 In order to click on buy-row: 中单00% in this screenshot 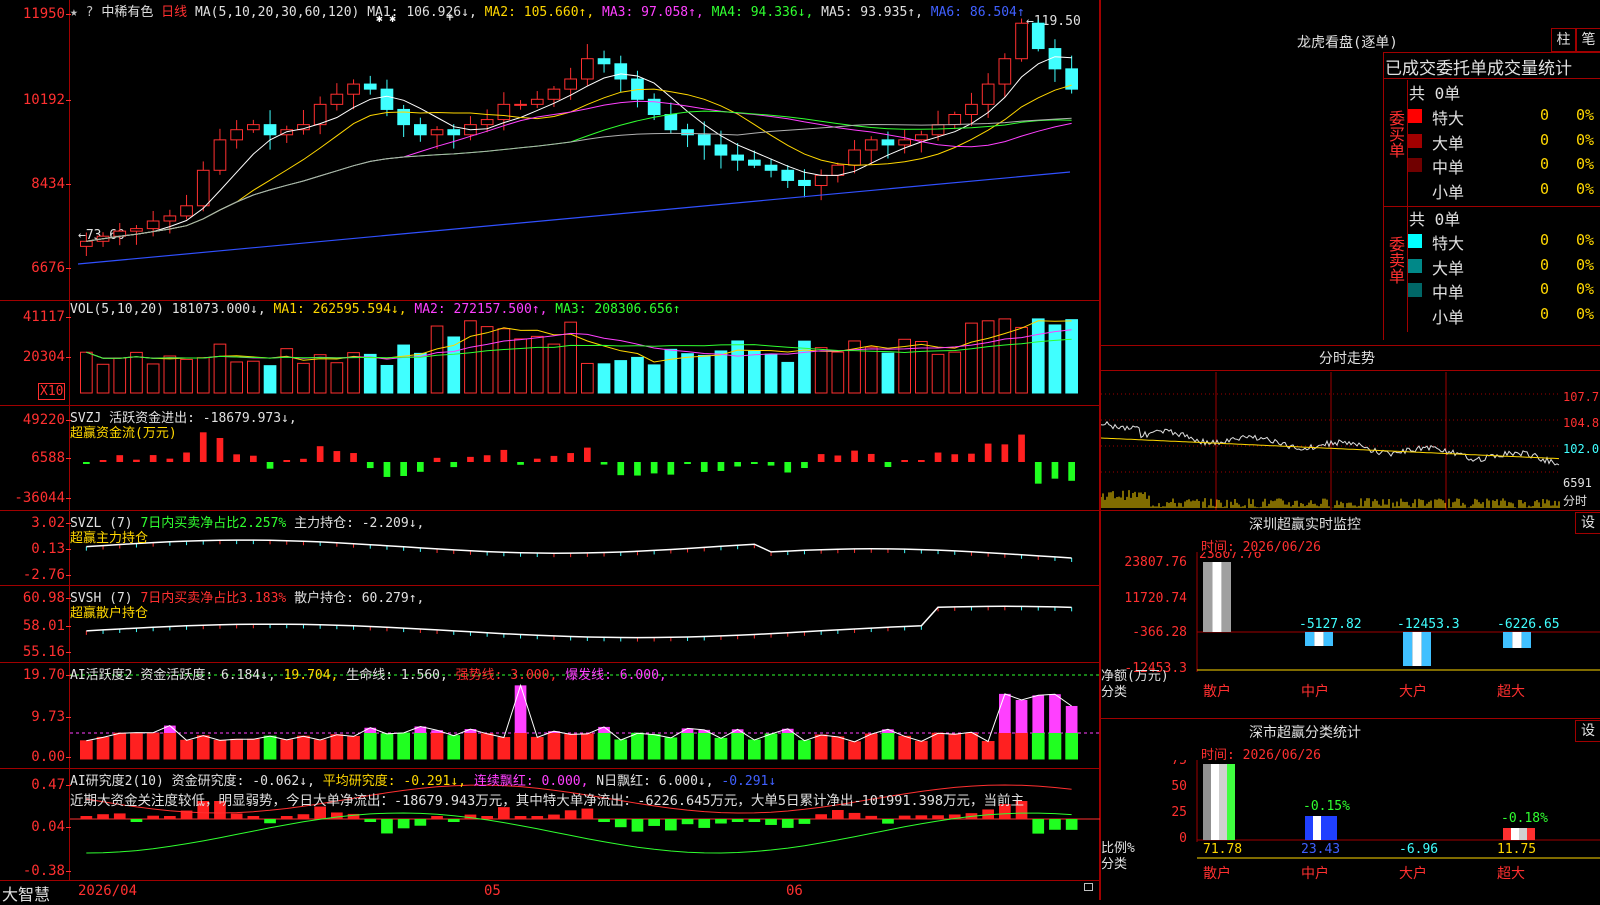, I will do `click(1503, 165)`.